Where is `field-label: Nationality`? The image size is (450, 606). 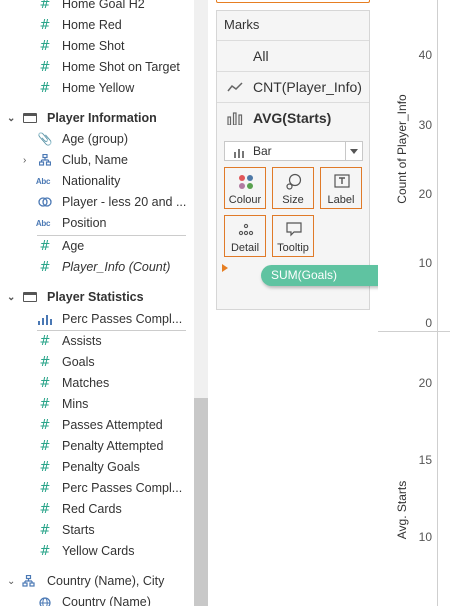 field-label: Nationality is located at coordinates (91, 181).